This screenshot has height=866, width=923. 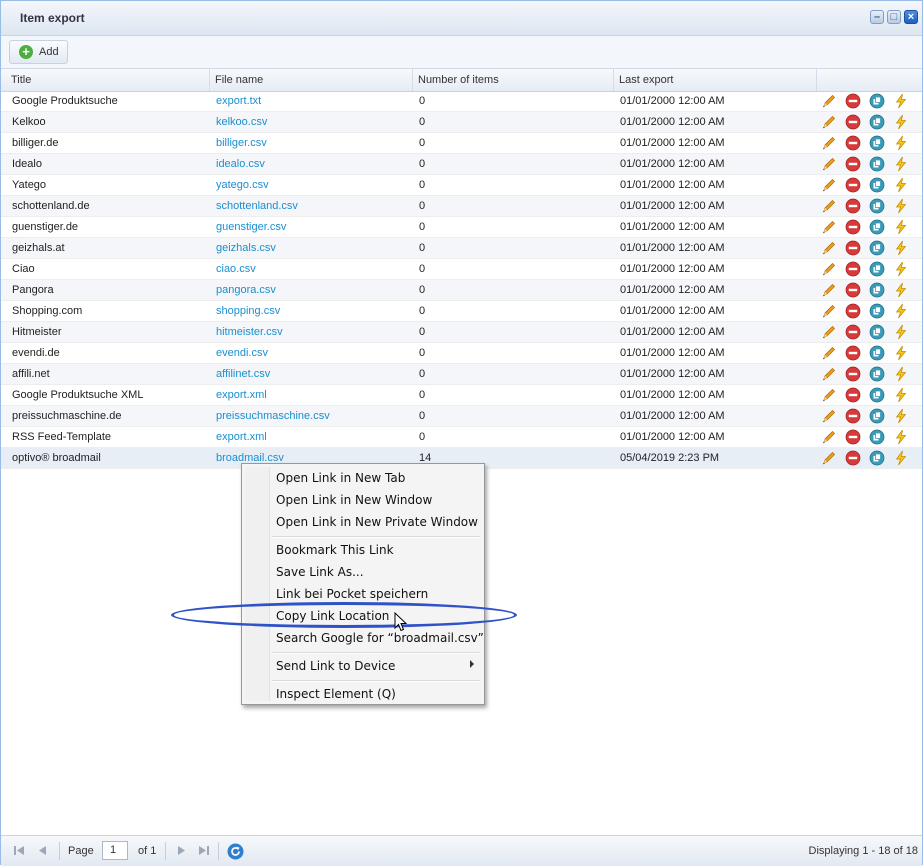 I want to click on close-icon: ×, so click(x=911, y=17).